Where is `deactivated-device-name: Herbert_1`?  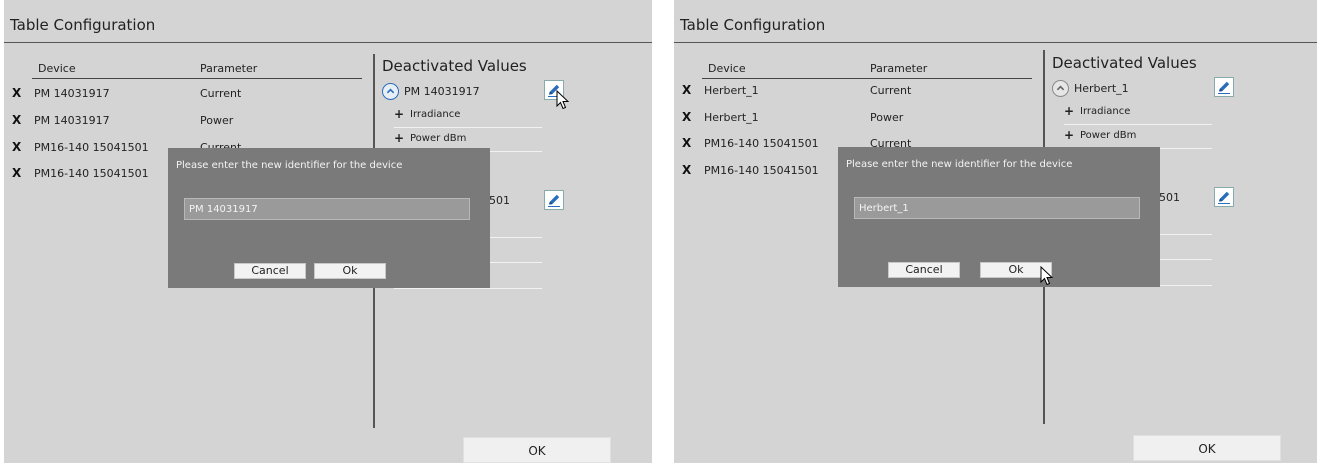
deactivated-device-name: Herbert_1 is located at coordinates (1101, 88).